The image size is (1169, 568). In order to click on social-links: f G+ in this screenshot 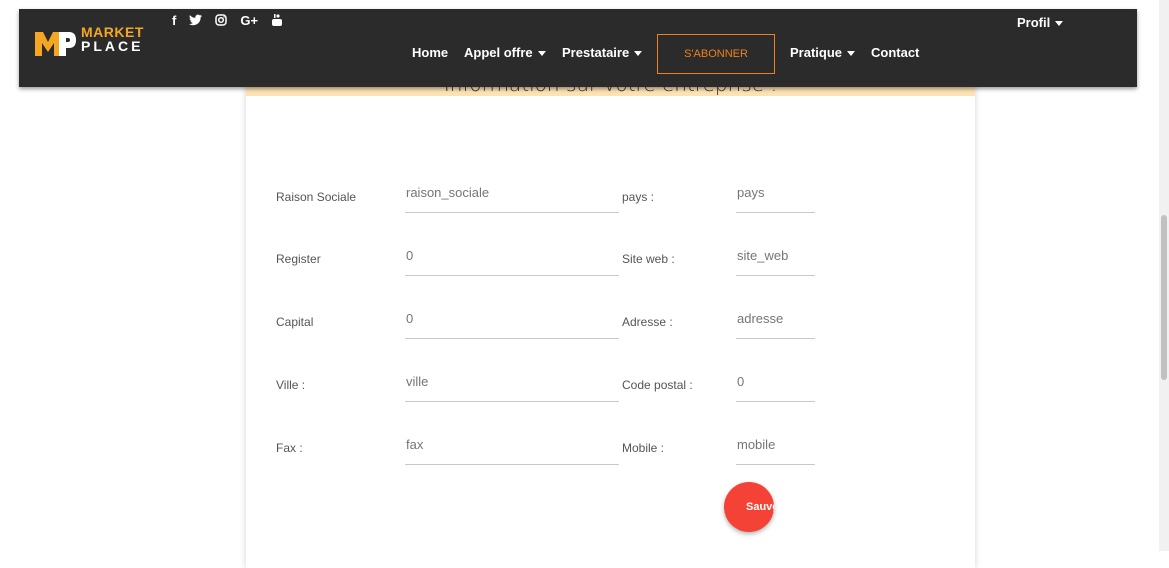, I will do `click(227, 21)`.